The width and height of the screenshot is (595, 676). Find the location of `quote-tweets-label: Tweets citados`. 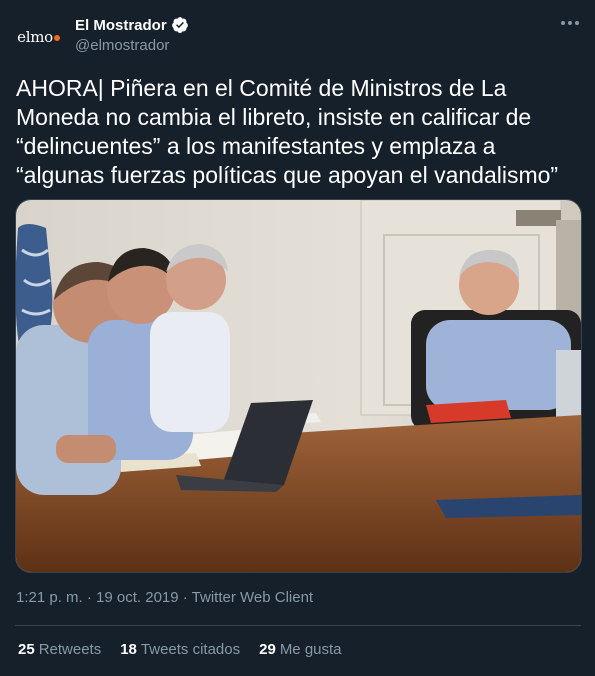

quote-tweets-label: Tweets citados is located at coordinates (190, 649).